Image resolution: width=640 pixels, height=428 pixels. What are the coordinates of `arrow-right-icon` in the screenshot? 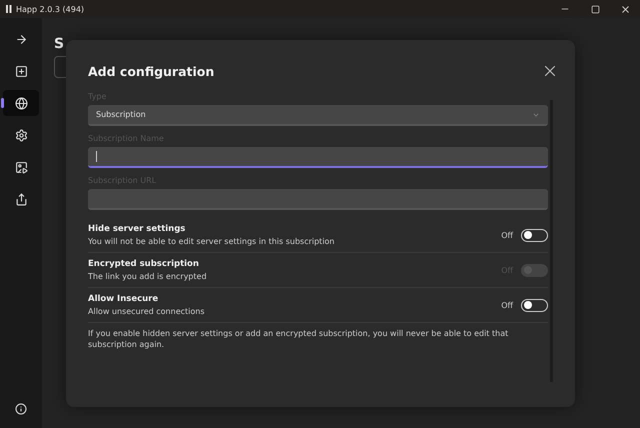 It's located at (21, 39).